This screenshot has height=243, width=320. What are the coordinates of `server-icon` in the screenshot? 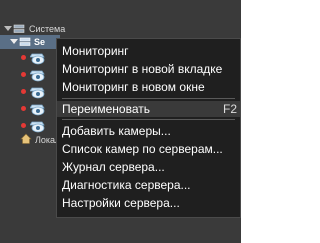 It's located at (25, 41).